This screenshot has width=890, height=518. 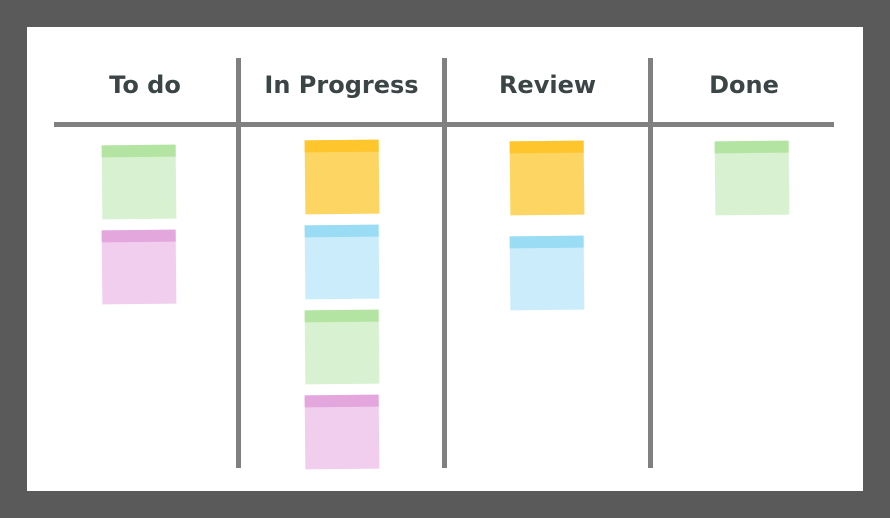 What do you see at coordinates (744, 85) in the screenshot?
I see `column-header-done: Done` at bounding box center [744, 85].